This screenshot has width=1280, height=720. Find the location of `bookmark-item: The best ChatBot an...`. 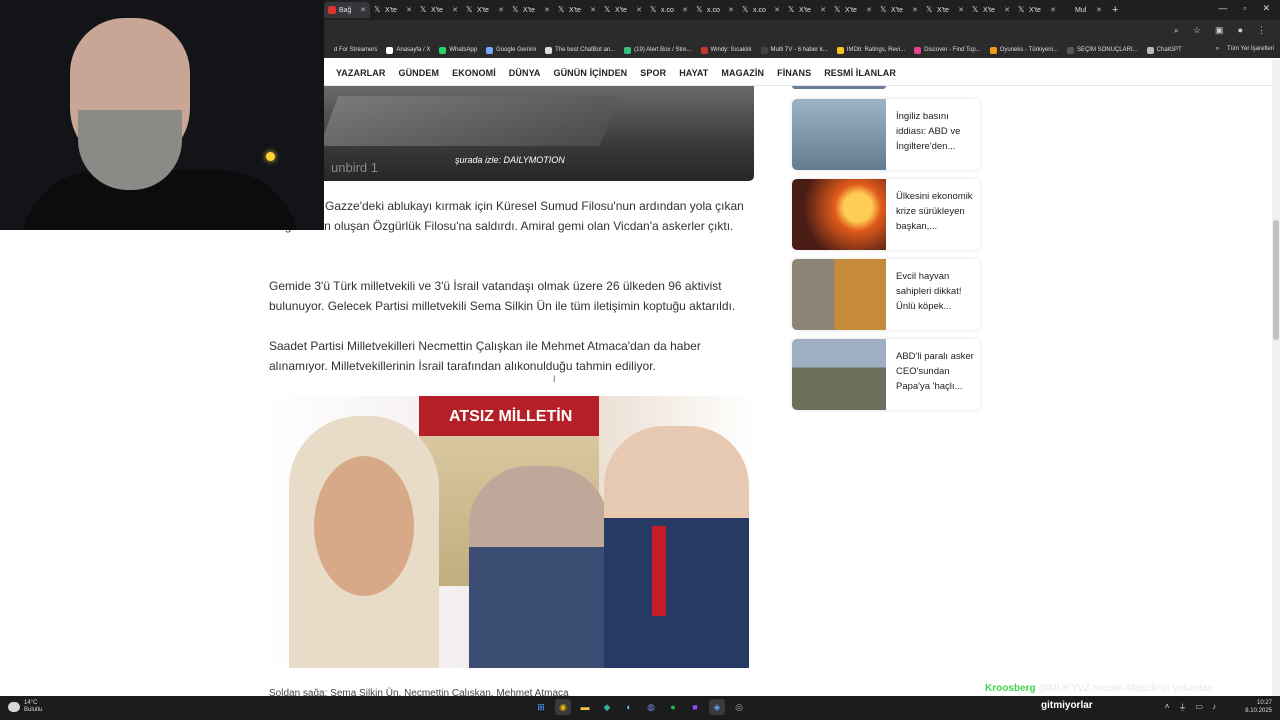

bookmark-item: The best ChatBot an... is located at coordinates (580, 50).